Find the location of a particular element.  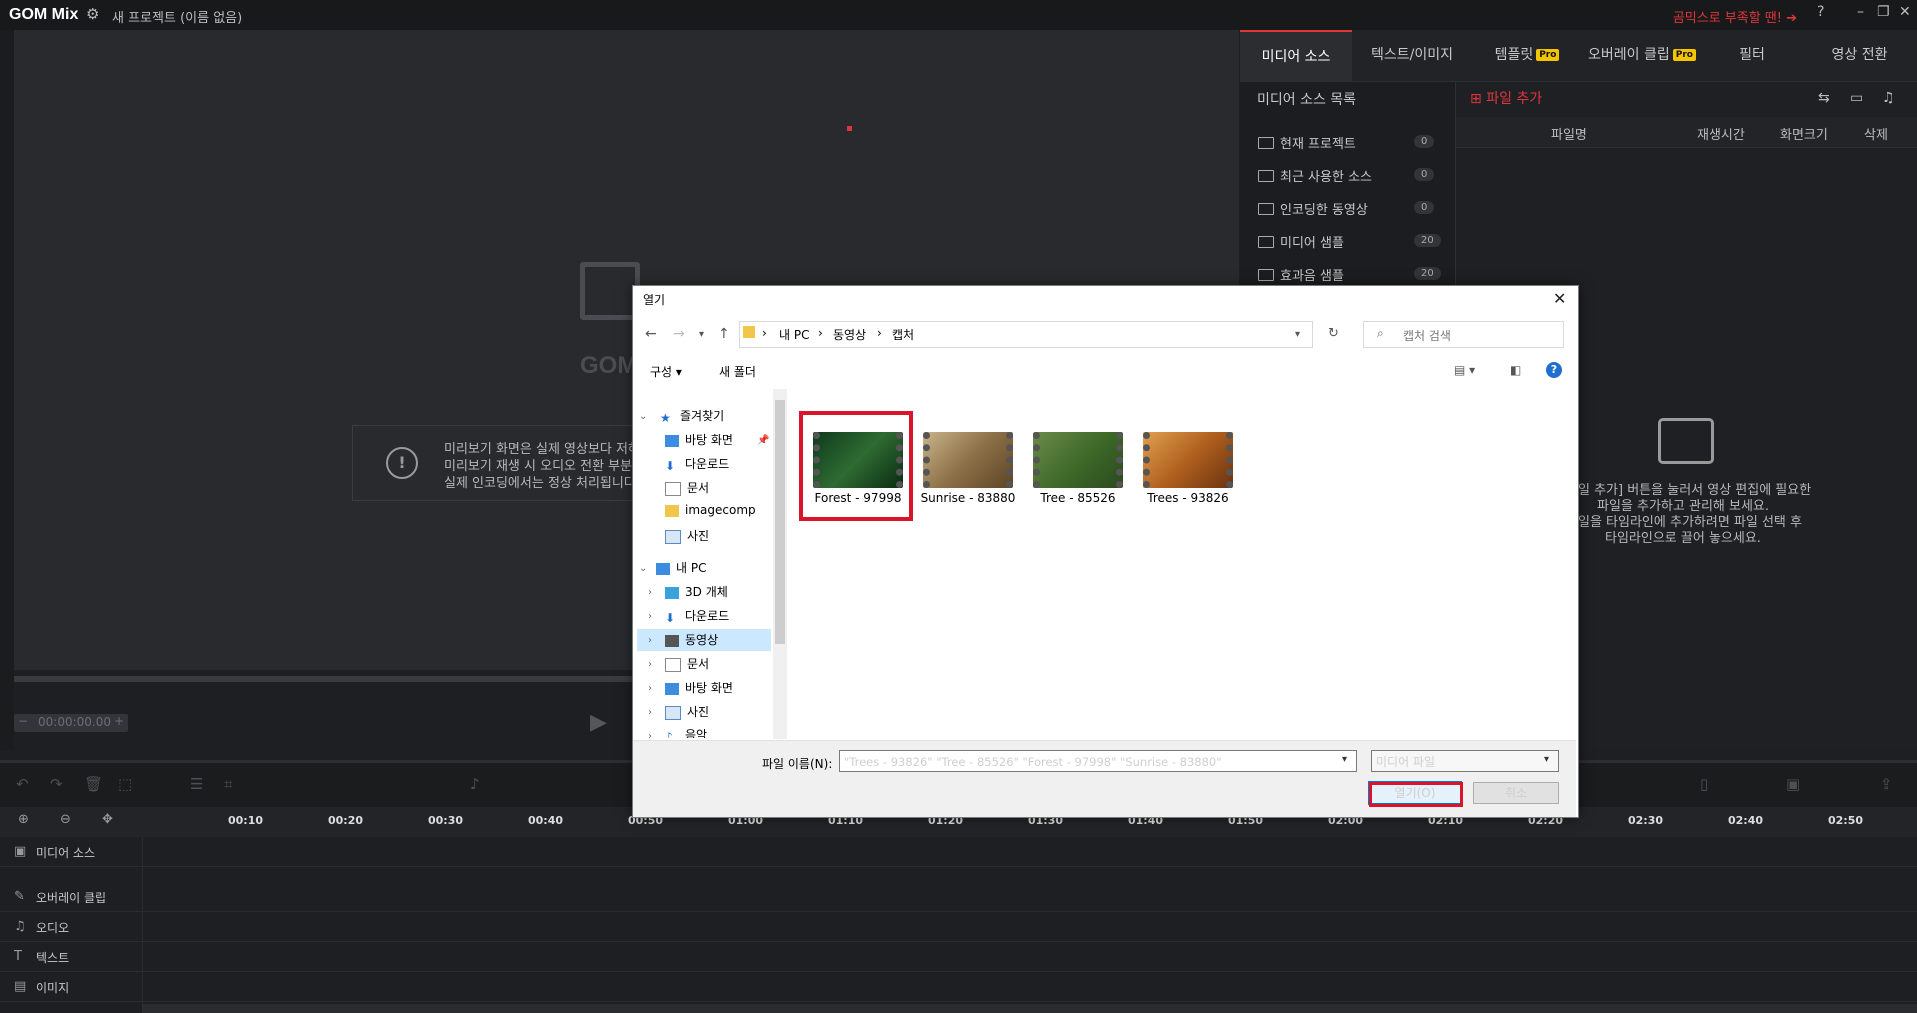

nav-imagecompre: imagecompre is located at coordinates (710, 514).